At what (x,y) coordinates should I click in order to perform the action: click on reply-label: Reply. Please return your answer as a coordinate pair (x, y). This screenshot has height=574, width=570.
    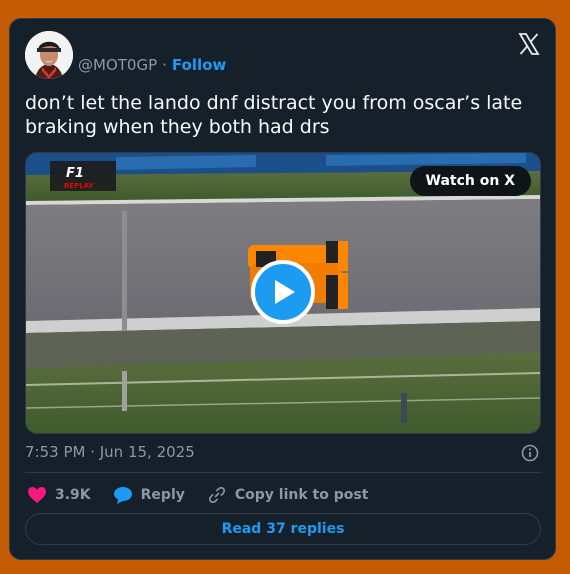
    Looking at the image, I should click on (162, 495).